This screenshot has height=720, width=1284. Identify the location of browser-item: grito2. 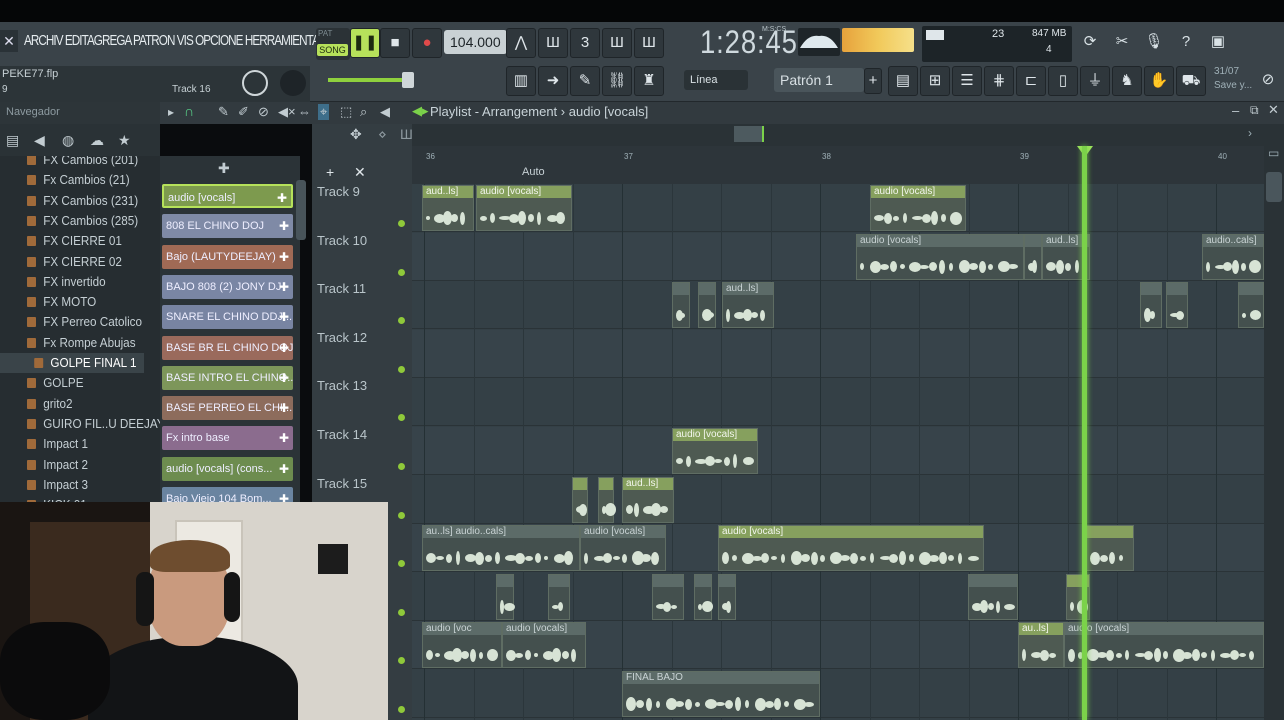
(72, 404).